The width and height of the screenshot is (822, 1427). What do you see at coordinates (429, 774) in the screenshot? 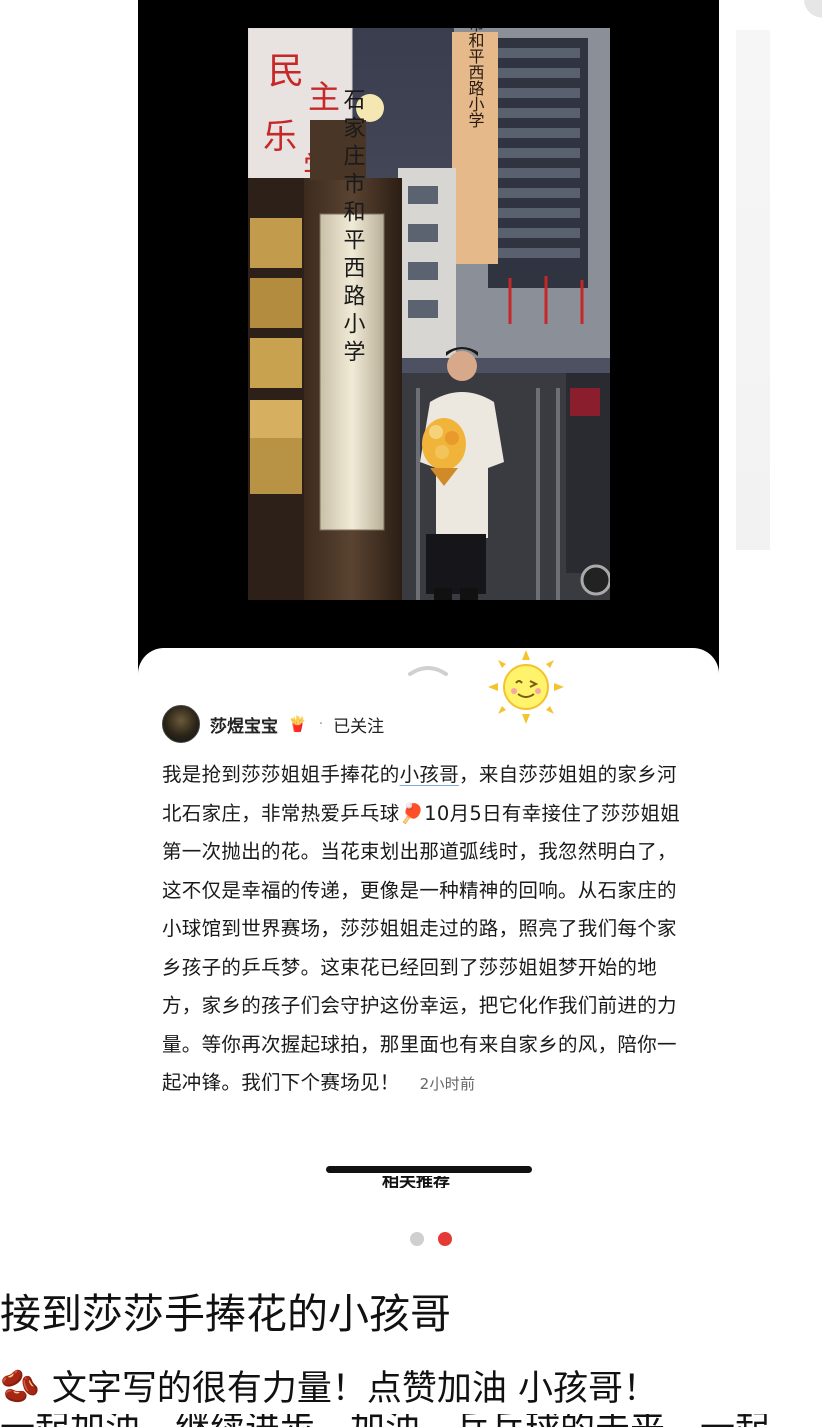
I see `highlight-link: 小孩哥` at bounding box center [429, 774].